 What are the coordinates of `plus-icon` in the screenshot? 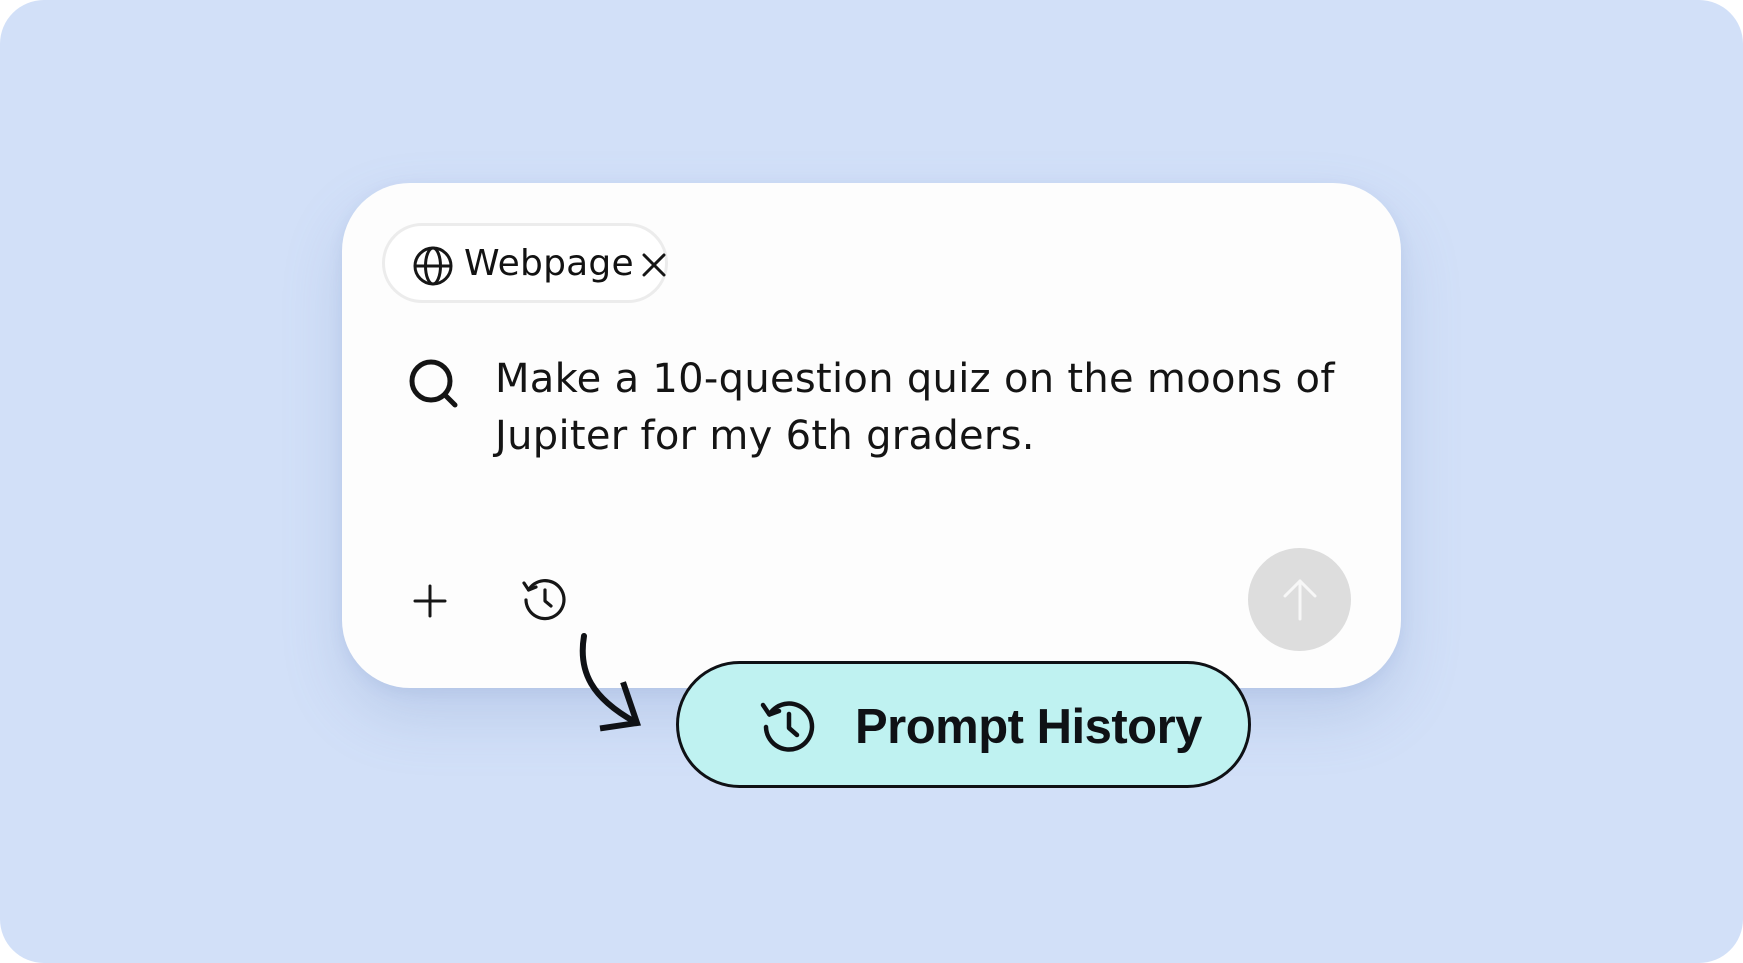 It's located at (430, 601).